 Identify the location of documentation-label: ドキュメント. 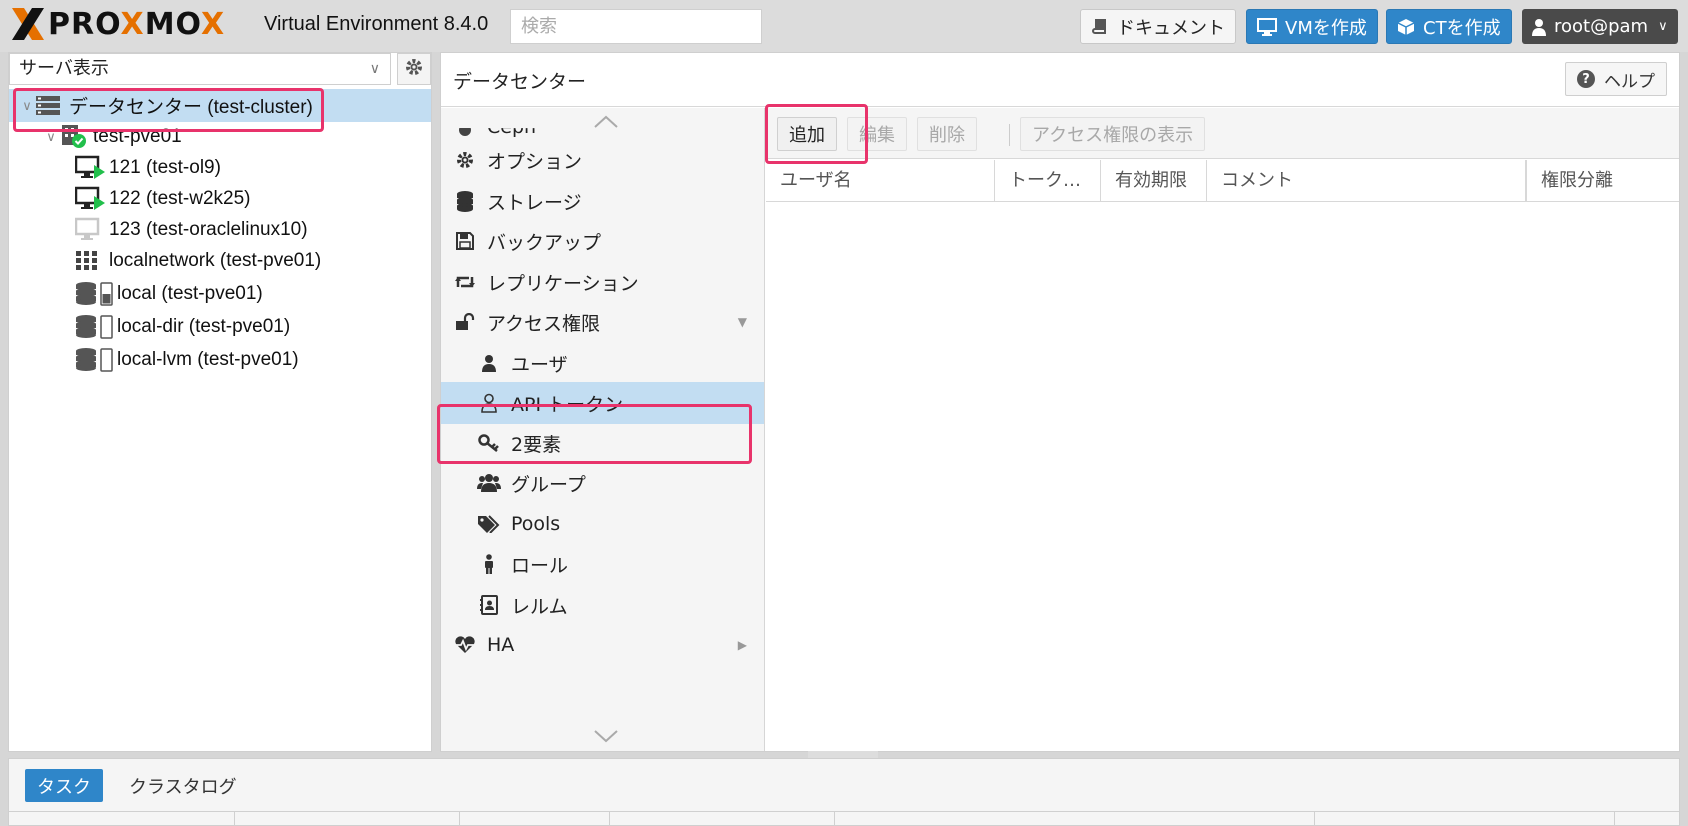
(1171, 28).